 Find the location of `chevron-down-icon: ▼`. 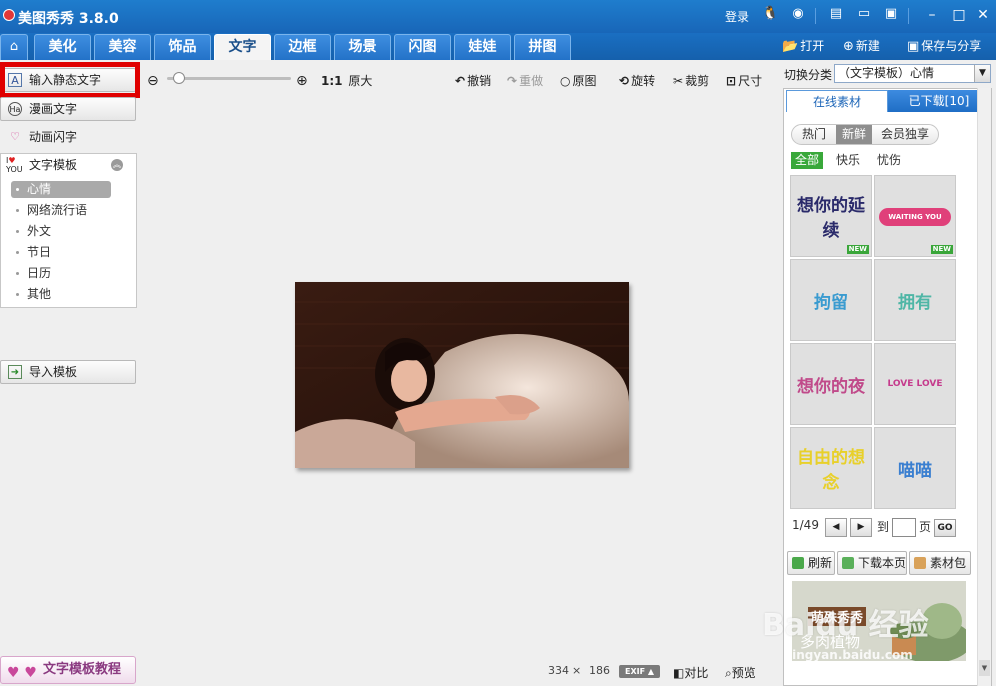

chevron-down-icon: ▼ is located at coordinates (982, 73).